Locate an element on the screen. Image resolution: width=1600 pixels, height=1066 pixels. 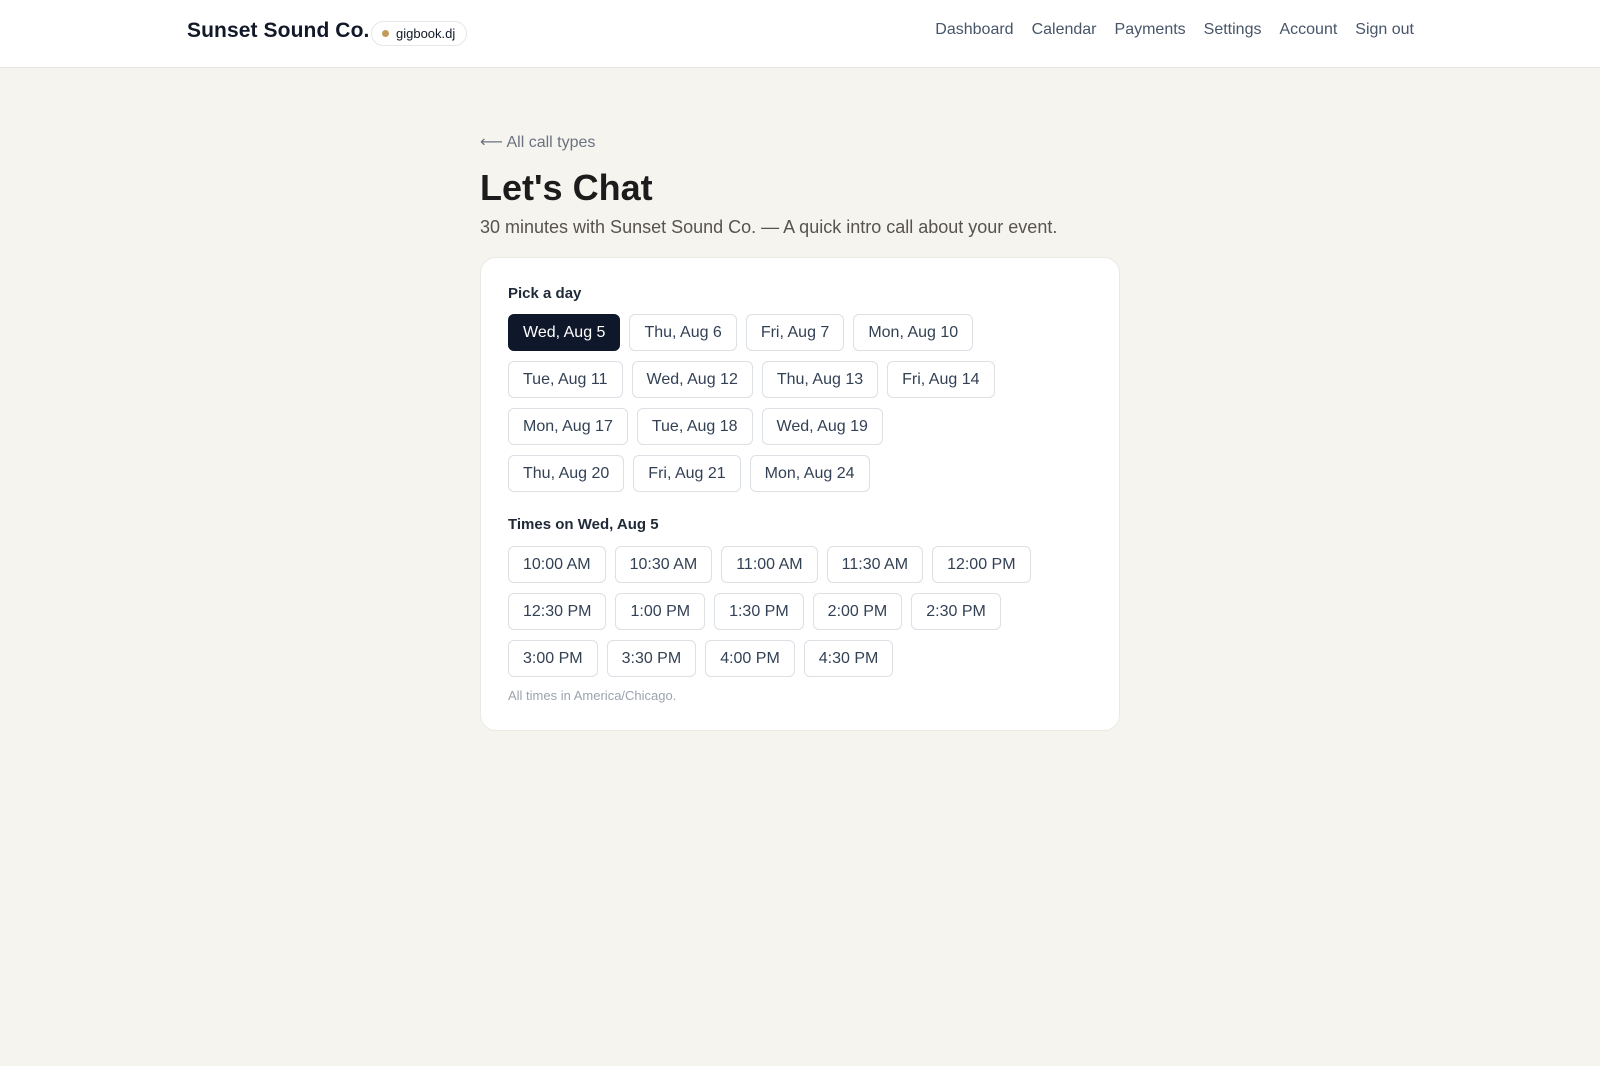
domain-badge: gigbook.dj is located at coordinates (419, 33).